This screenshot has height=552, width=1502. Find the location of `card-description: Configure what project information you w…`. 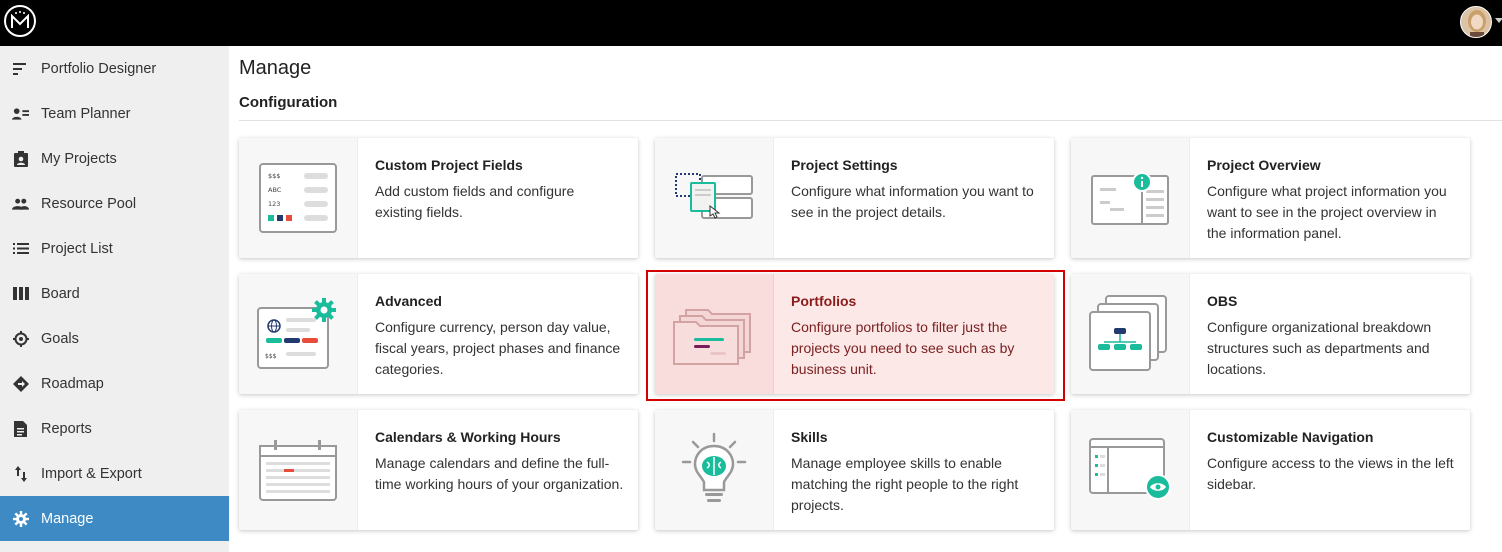

card-description: Configure what project information you w… is located at coordinates (1327, 212).